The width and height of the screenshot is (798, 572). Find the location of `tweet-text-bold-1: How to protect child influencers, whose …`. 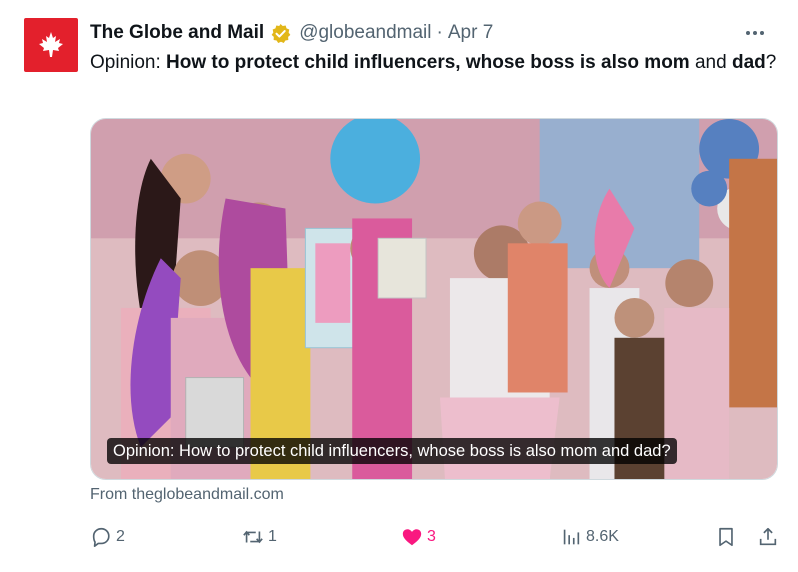

tweet-text-bold-1: How to protect child influencers, whose … is located at coordinates (428, 62).